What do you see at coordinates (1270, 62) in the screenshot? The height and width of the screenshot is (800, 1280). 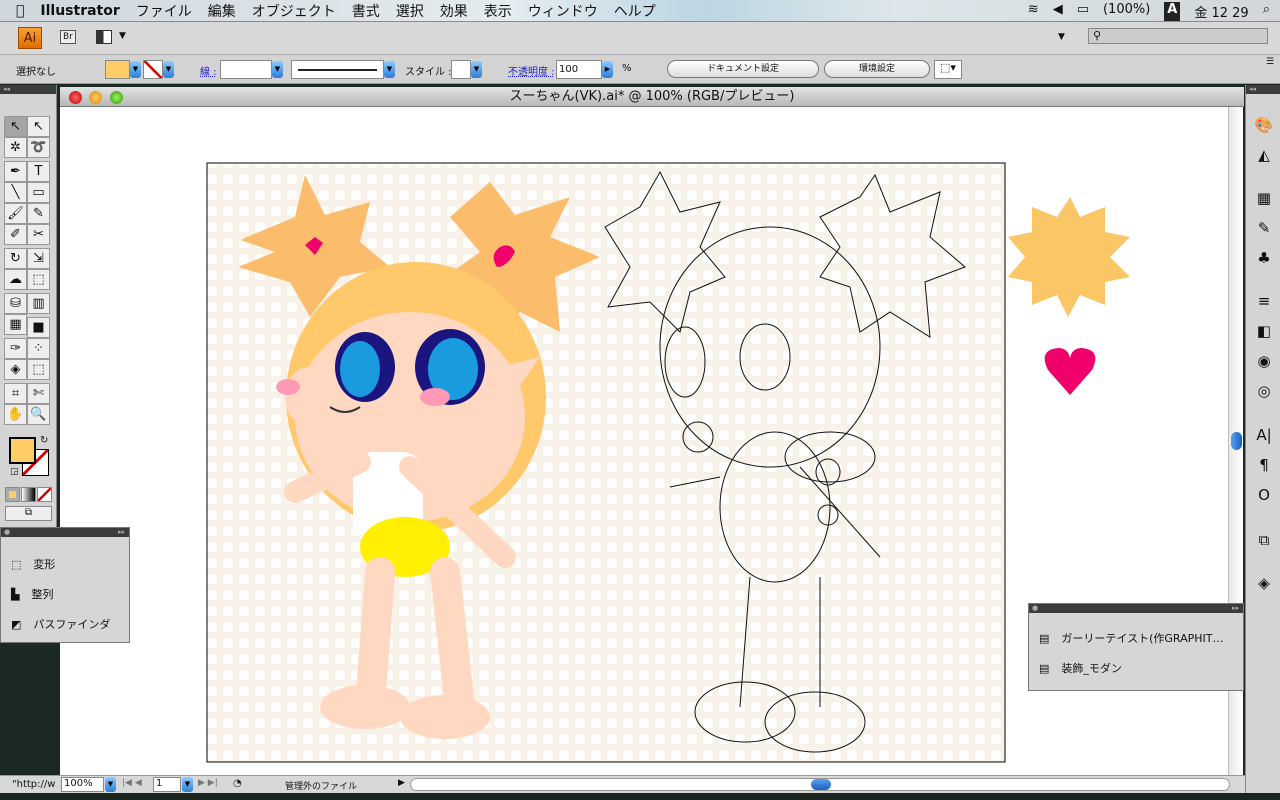 I see `panel-menu-icon: ☰` at bounding box center [1270, 62].